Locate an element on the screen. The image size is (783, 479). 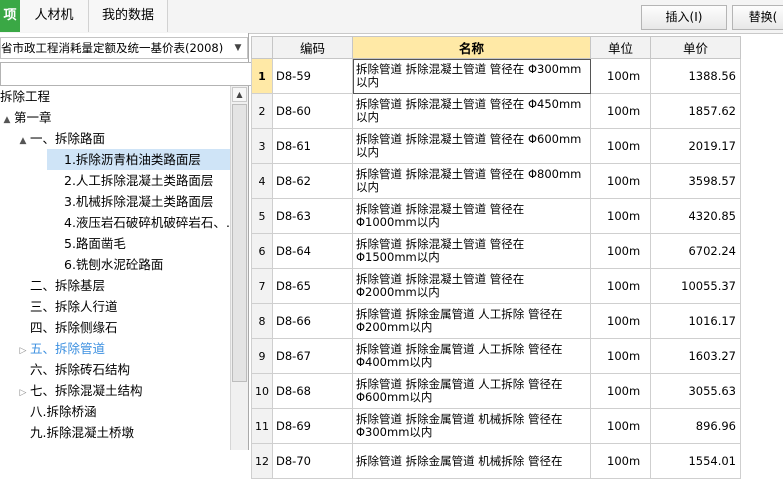
row-number: 1 is located at coordinates (262, 76).